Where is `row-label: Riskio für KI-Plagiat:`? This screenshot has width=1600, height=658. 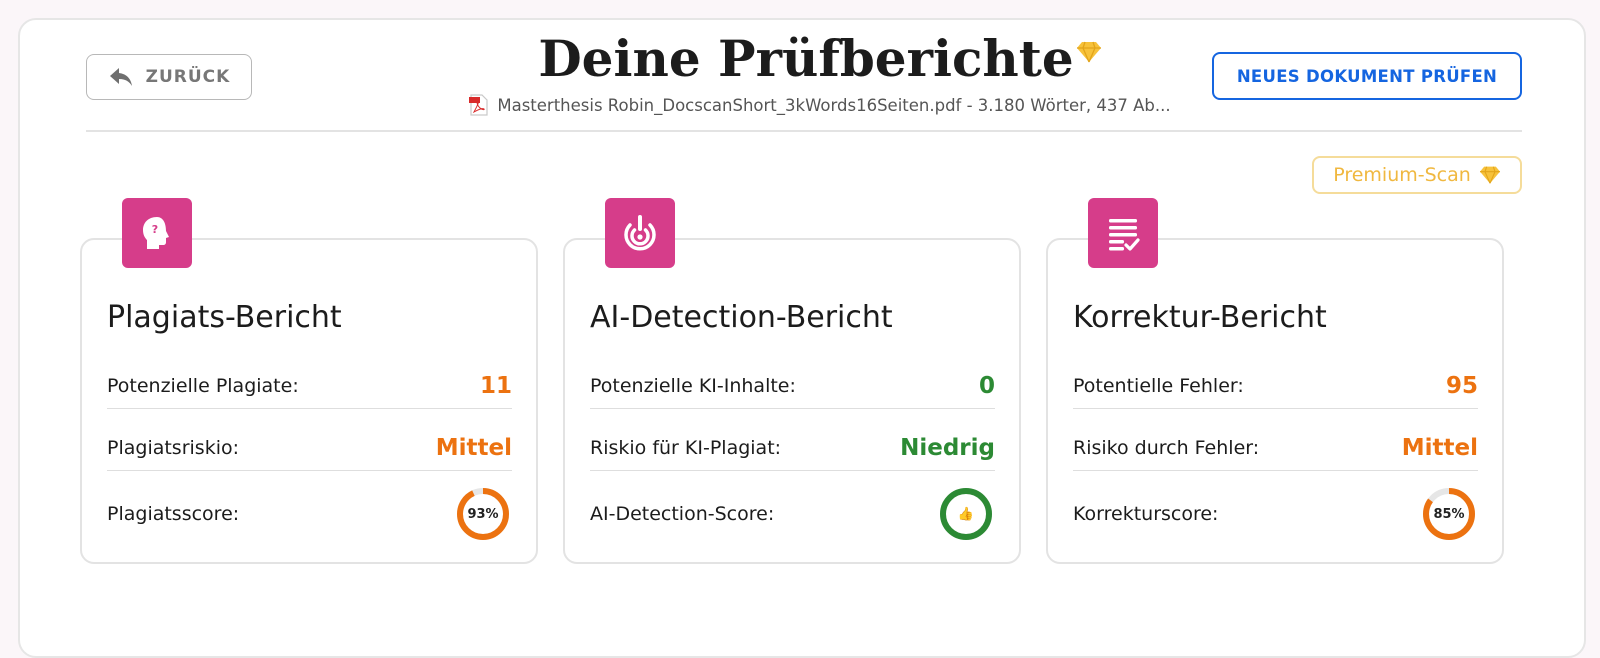 row-label: Riskio für KI-Plagiat: is located at coordinates (686, 448).